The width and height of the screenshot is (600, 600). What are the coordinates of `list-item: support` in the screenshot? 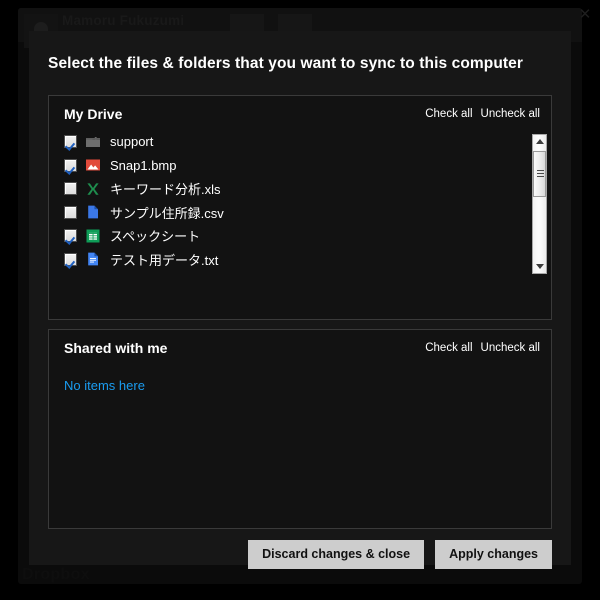 It's located at (300, 142).